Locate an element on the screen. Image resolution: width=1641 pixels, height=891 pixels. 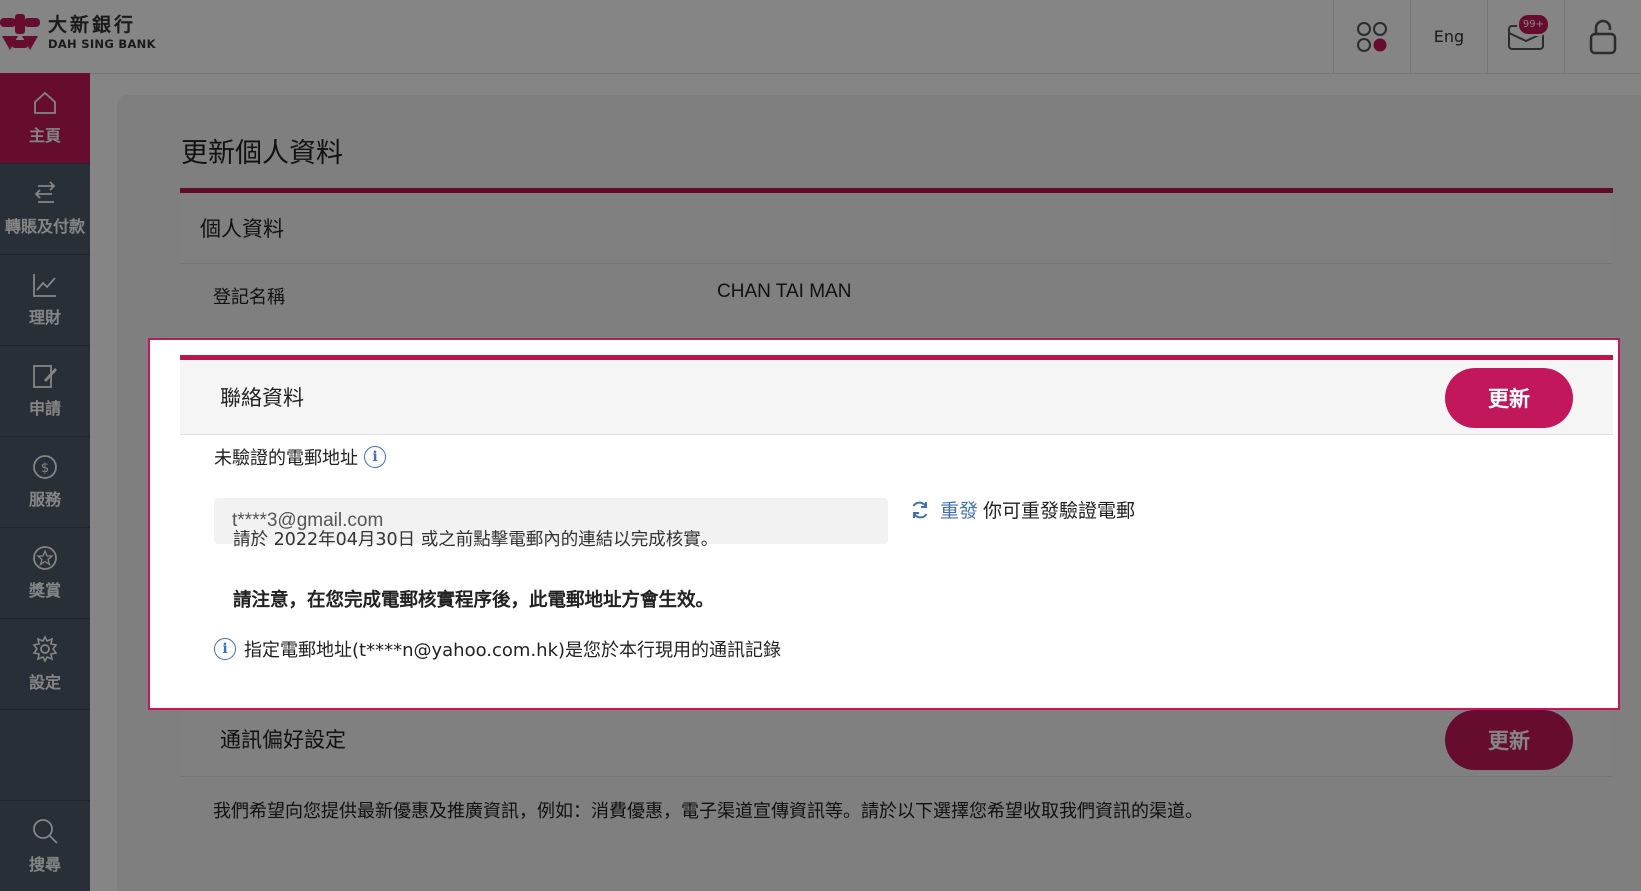
verification-warning-note: 請注意，在您完成電郵核實程序後，此電郵地址方會生效。 is located at coordinates (474, 600).